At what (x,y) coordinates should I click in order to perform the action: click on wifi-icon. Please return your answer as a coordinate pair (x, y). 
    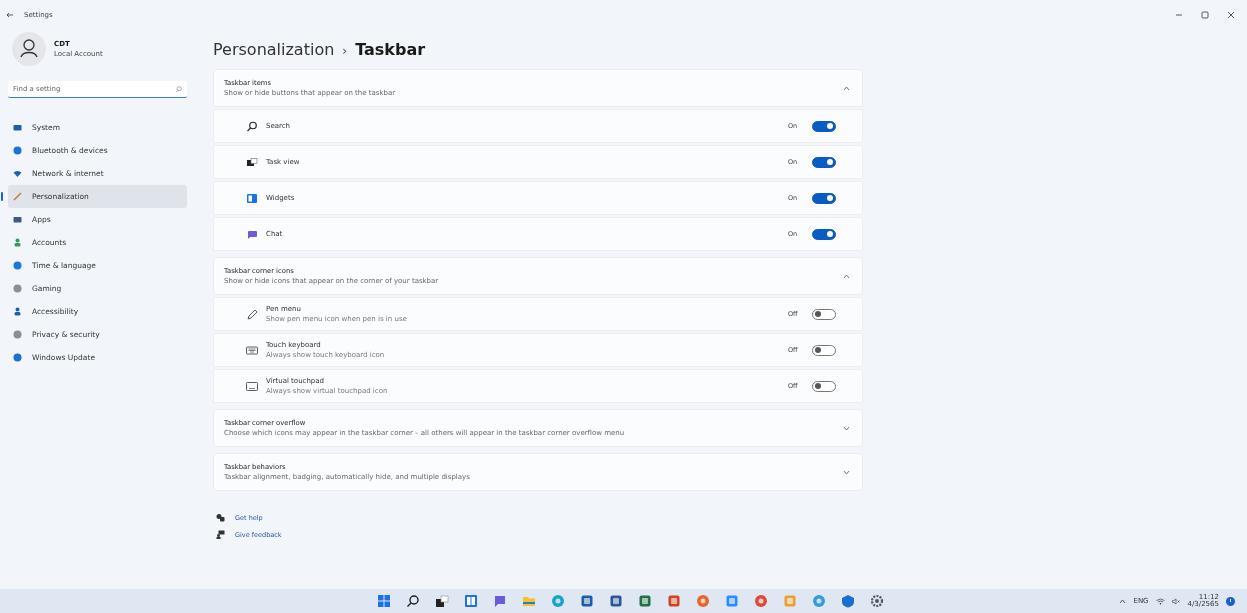
    Looking at the image, I should click on (1160, 601).